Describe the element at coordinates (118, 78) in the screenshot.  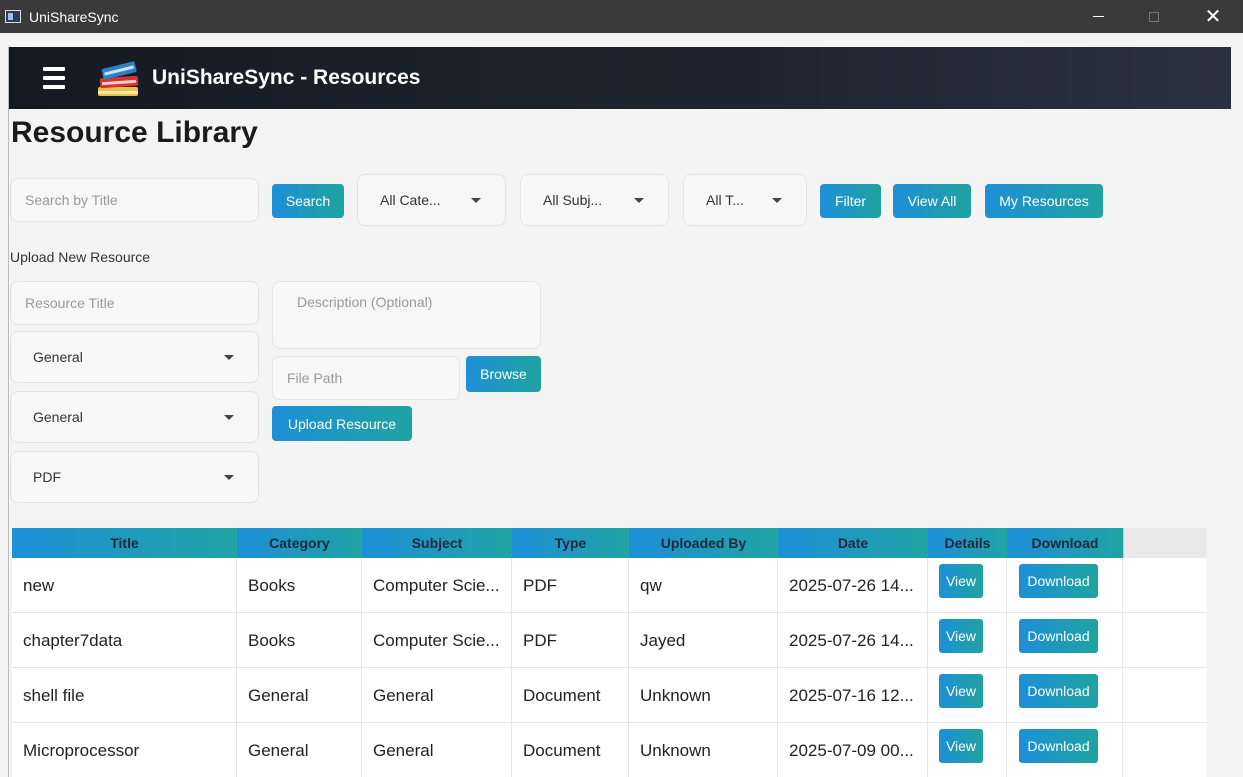
I see `books-logo-icon` at that location.